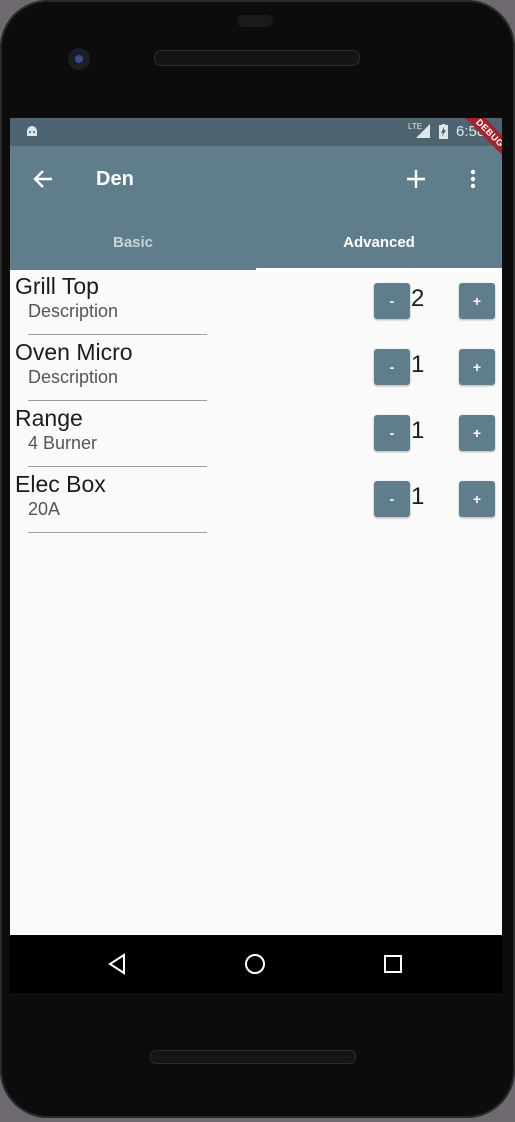 The width and height of the screenshot is (515, 1122). What do you see at coordinates (115, 179) in the screenshot?
I see `page-title: Den` at bounding box center [115, 179].